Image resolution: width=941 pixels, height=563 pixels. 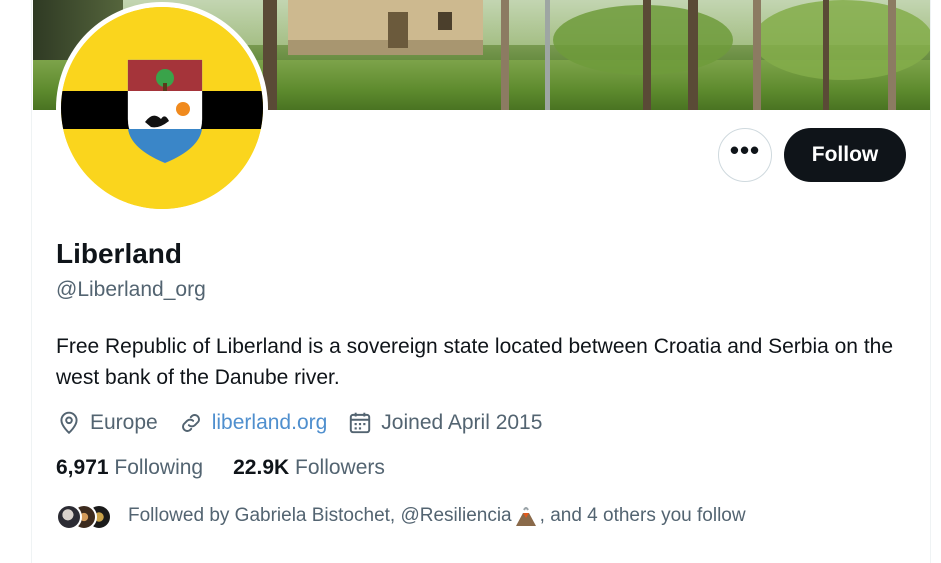 I want to click on followers-link: 22.9K Followers, so click(x=309, y=468).